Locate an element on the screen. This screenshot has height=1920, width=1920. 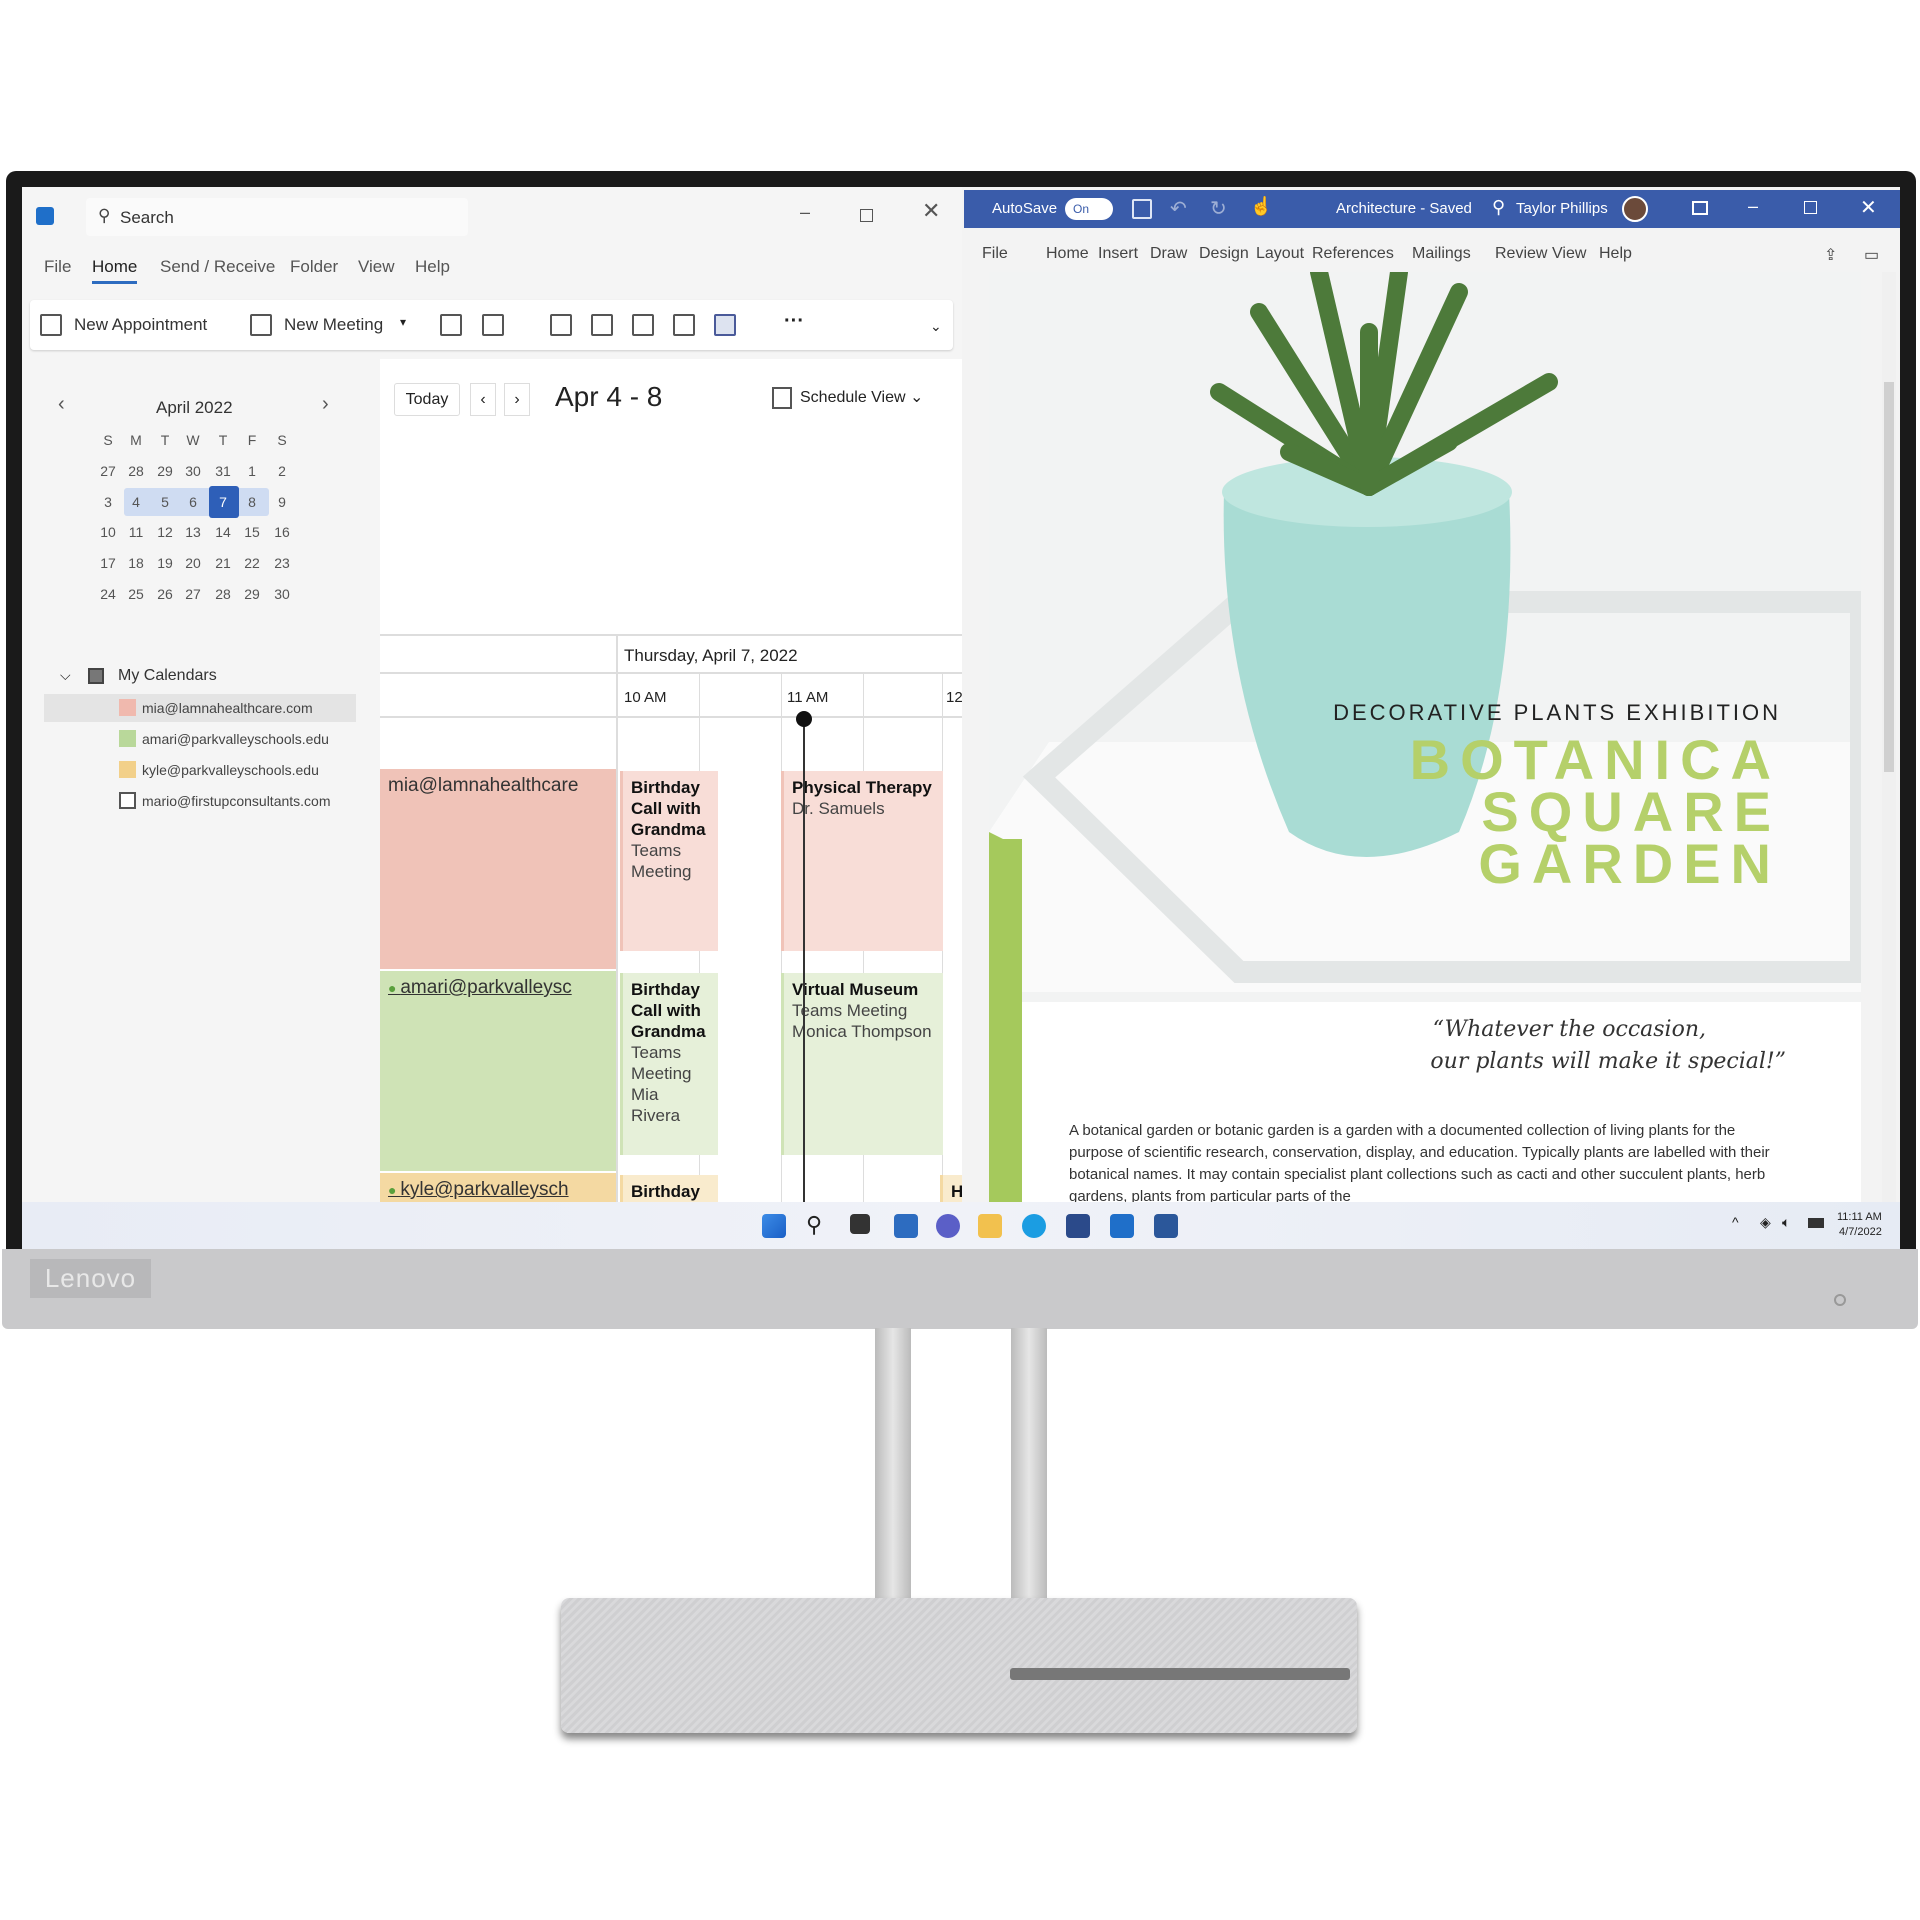
day-cell: 13 is located at coordinates (193, 532).